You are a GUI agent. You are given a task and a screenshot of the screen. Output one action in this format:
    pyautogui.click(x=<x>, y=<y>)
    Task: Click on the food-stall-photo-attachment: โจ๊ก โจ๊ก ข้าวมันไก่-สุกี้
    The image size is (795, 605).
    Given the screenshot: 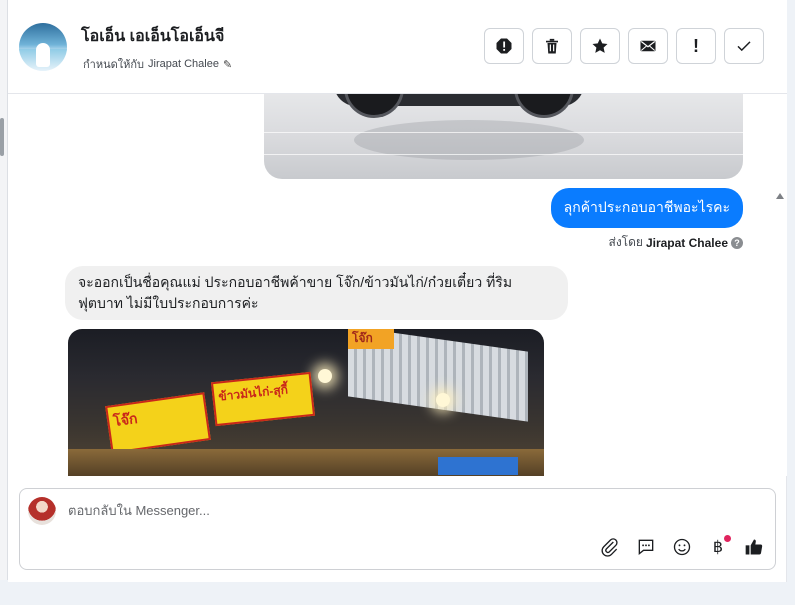 What is the action you would take?
    pyautogui.click(x=306, y=402)
    